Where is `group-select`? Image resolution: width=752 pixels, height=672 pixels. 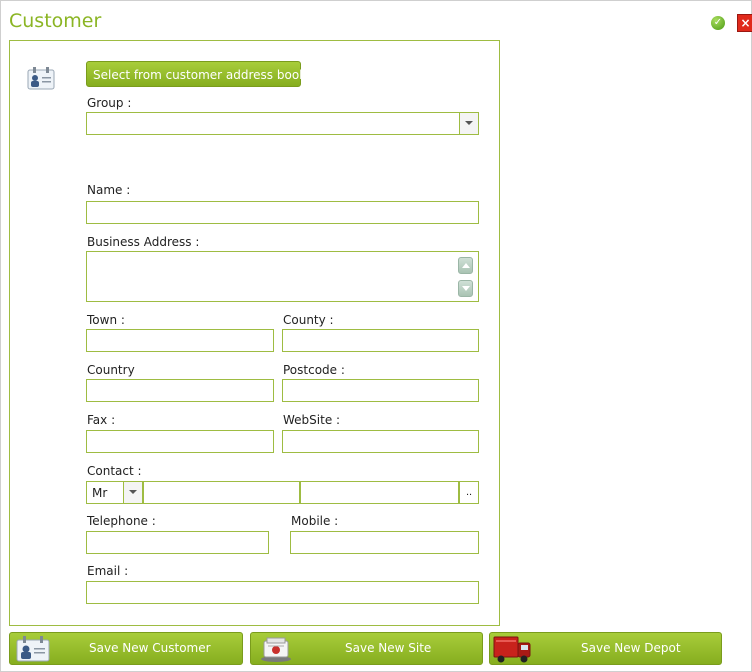
group-select is located at coordinates (282, 123).